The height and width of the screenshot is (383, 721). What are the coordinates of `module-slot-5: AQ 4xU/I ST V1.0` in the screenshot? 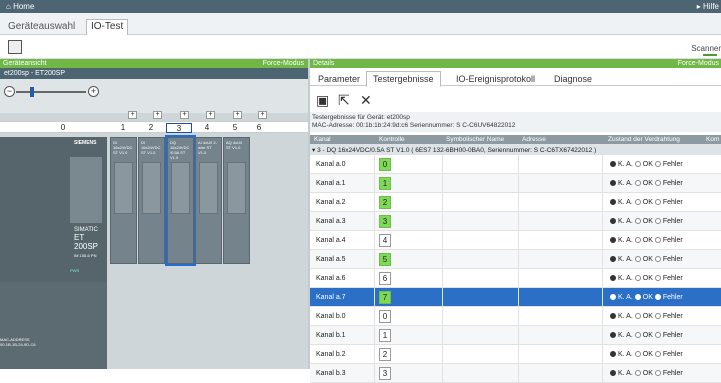 It's located at (236, 200).